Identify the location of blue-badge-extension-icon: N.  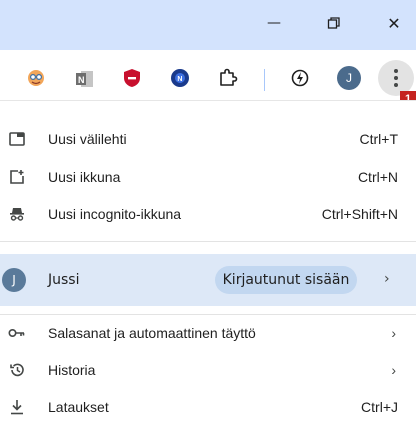
(180, 78).